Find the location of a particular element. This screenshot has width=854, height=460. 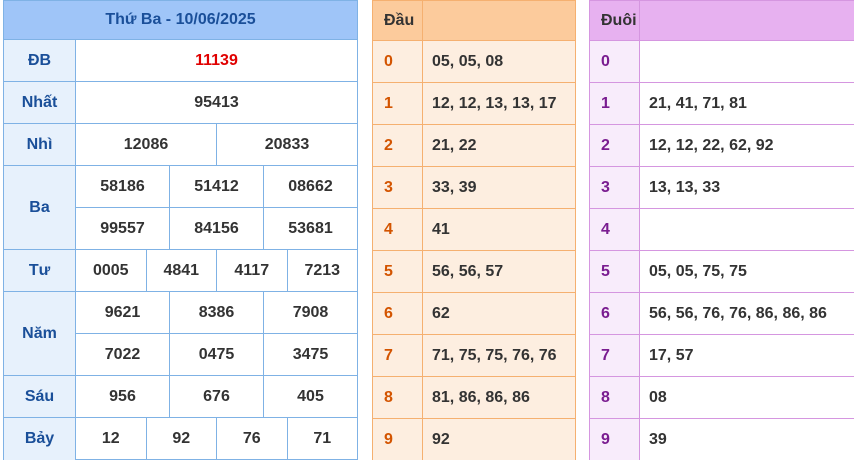

duoi-row: 9 39 is located at coordinates (722, 439).